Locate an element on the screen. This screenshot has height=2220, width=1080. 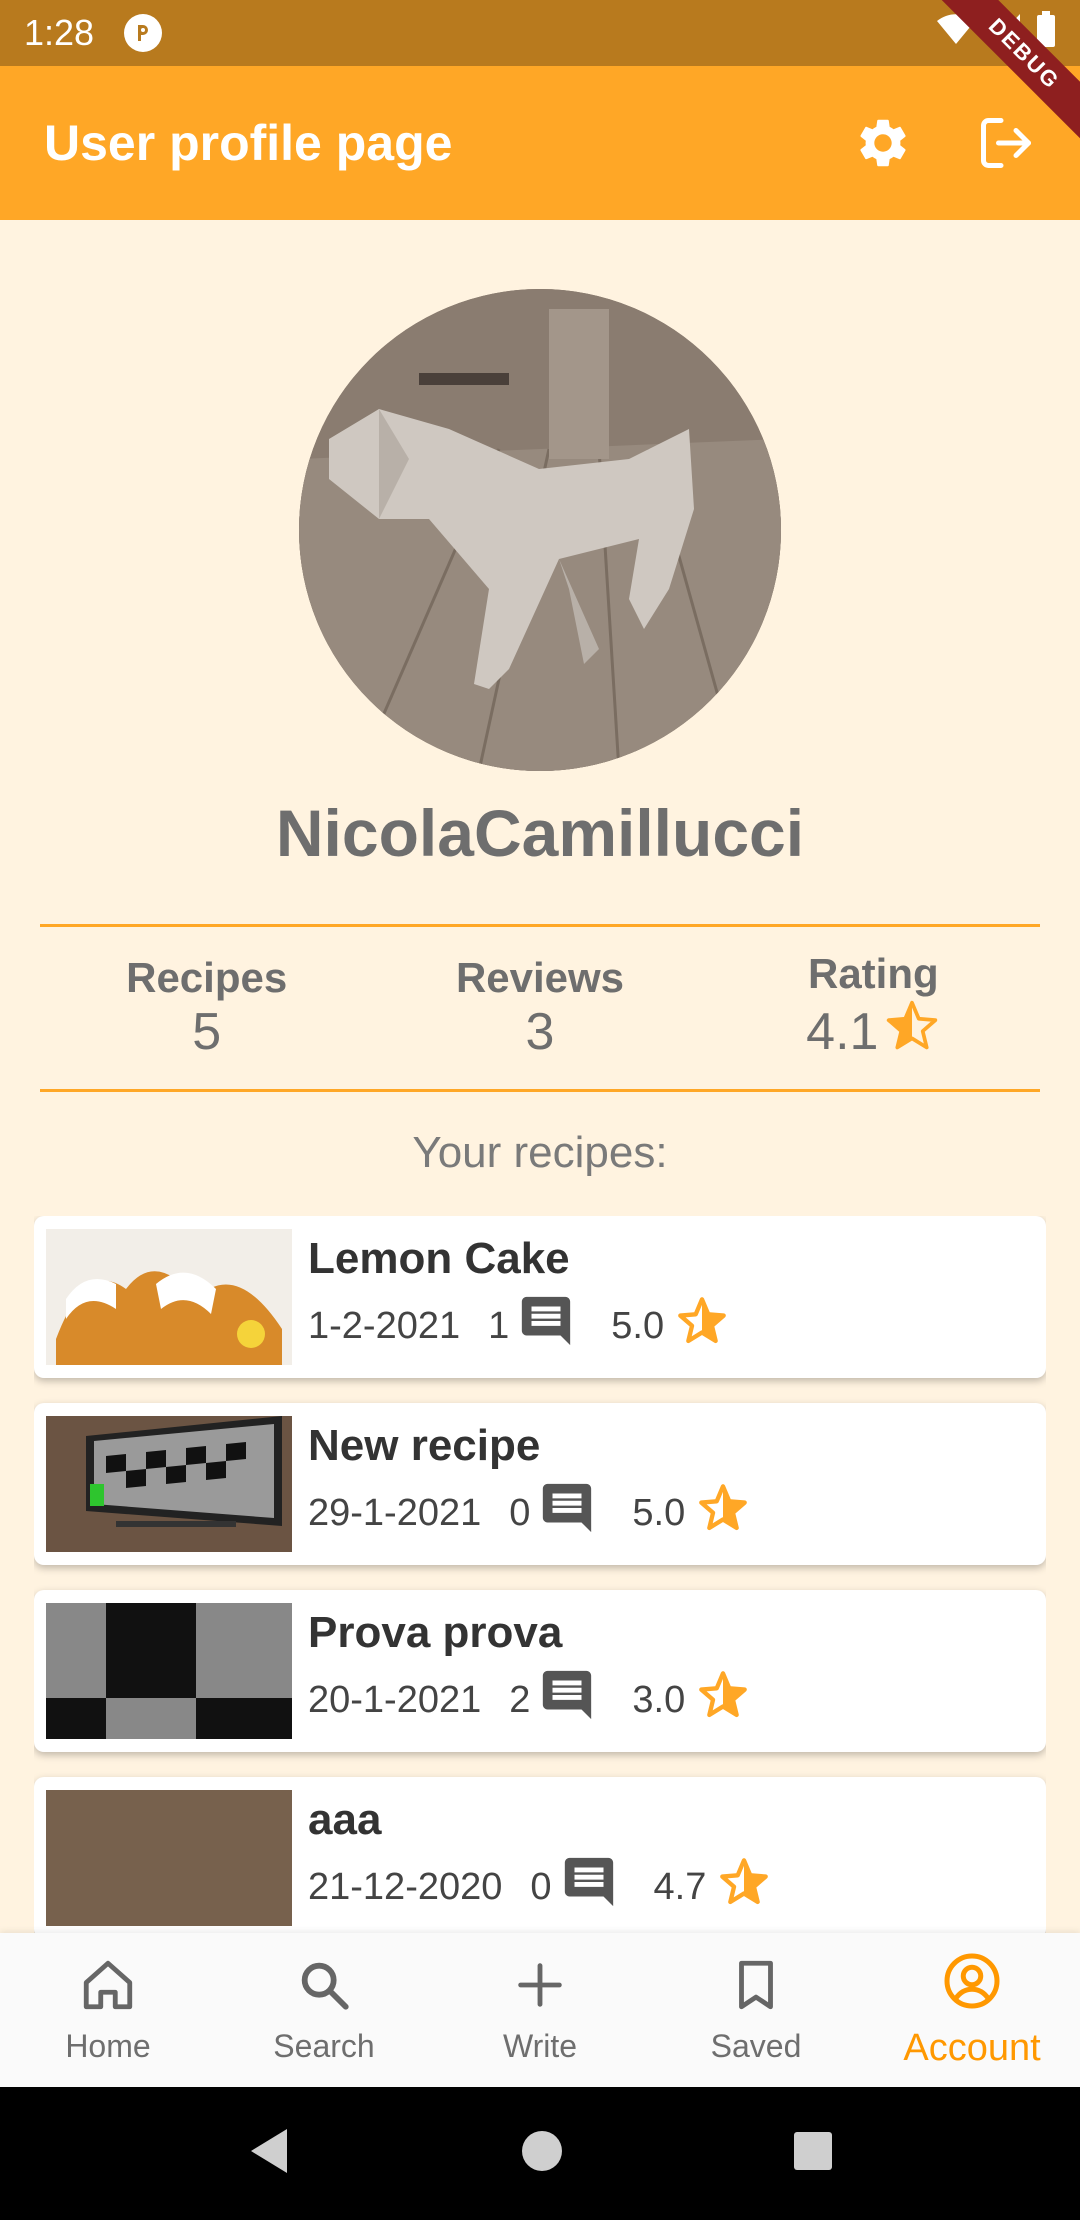
recents-icon is located at coordinates (813, 2153).